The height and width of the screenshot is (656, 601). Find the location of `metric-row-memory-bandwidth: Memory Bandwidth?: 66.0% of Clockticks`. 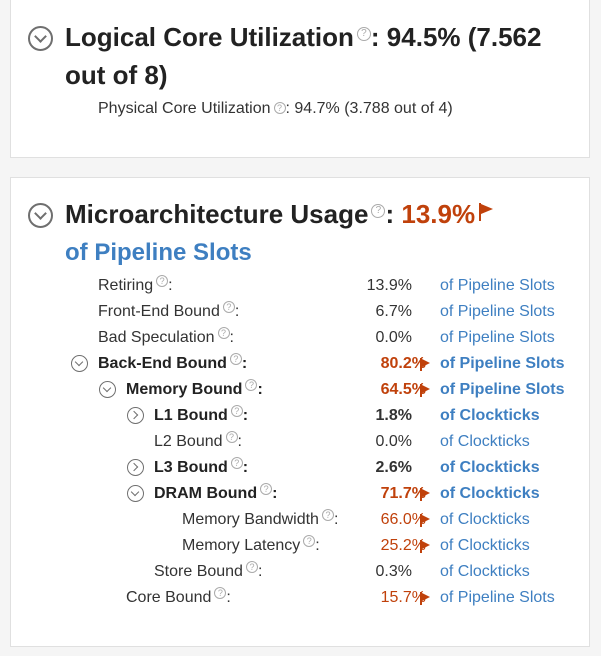

metric-row-memory-bandwidth: Memory Bandwidth?: 66.0% of Clockticks is located at coordinates (301, 520).